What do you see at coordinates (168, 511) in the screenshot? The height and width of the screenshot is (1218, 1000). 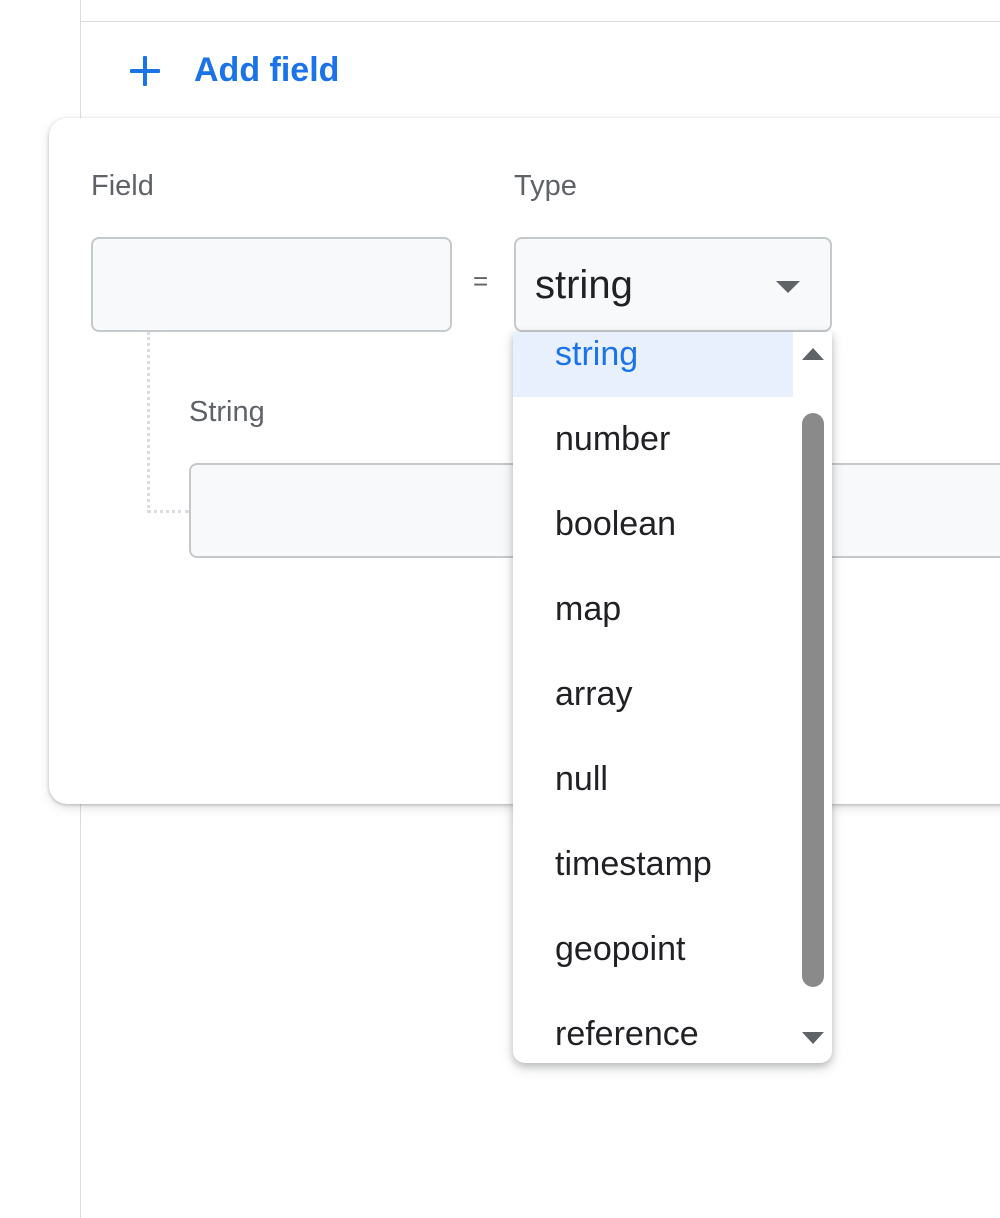 I see `tree-connector-horizontal` at bounding box center [168, 511].